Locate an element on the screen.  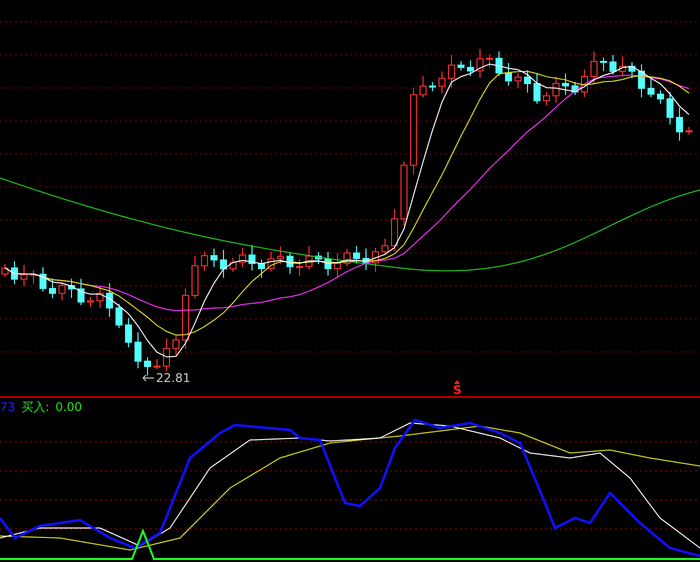
indicator-name: 买入: is located at coordinates (35, 407).